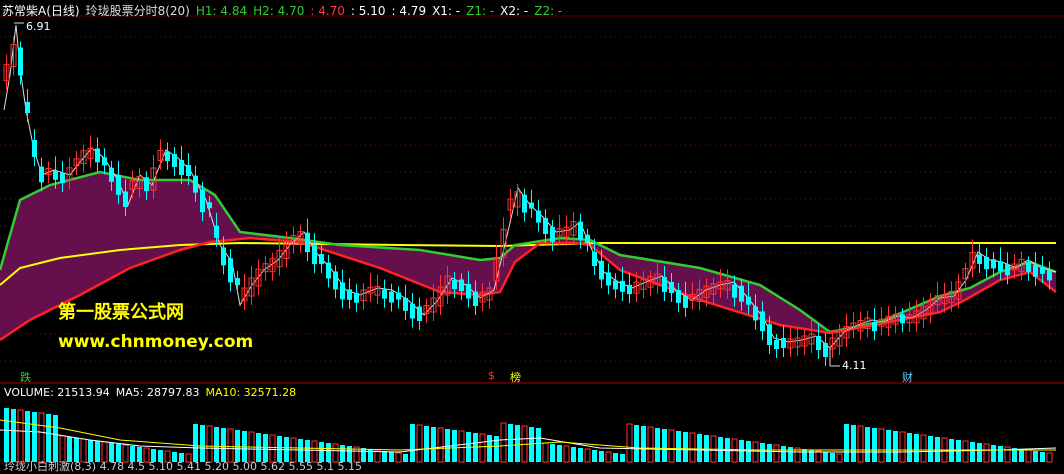 The image size is (1064, 474). Describe the element at coordinates (63, 11) in the screenshot. I see `period-label: (日线)` at that location.